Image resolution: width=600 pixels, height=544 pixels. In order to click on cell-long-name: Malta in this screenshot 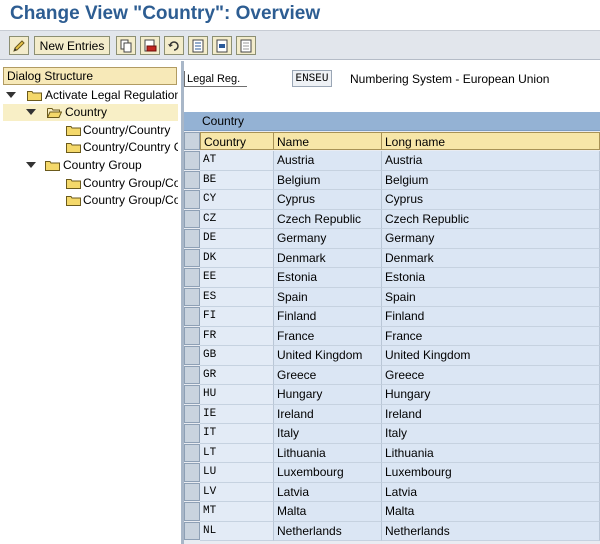, I will do `click(491, 512)`.